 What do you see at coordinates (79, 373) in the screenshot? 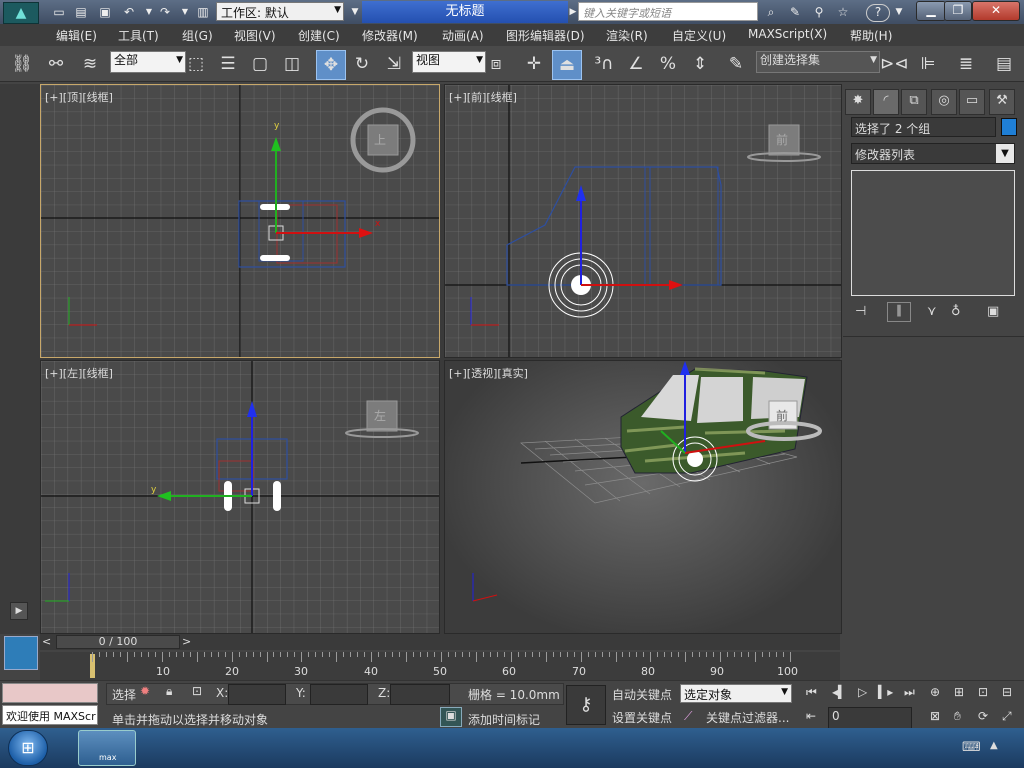
I see `viewport-left-label: [+][左][线框]` at bounding box center [79, 373].